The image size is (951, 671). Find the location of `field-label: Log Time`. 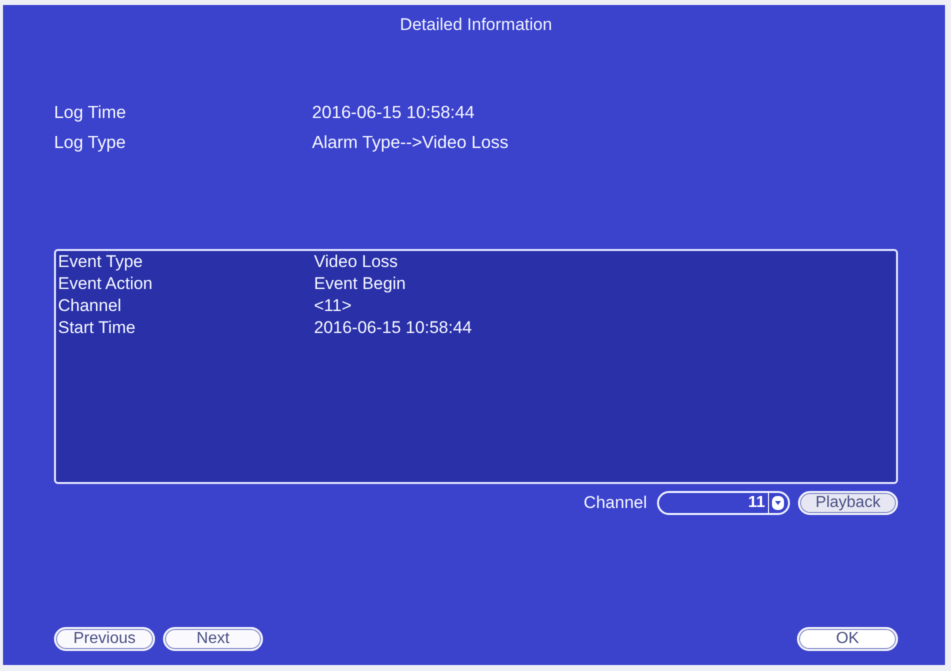

field-label: Log Time is located at coordinates (90, 112).